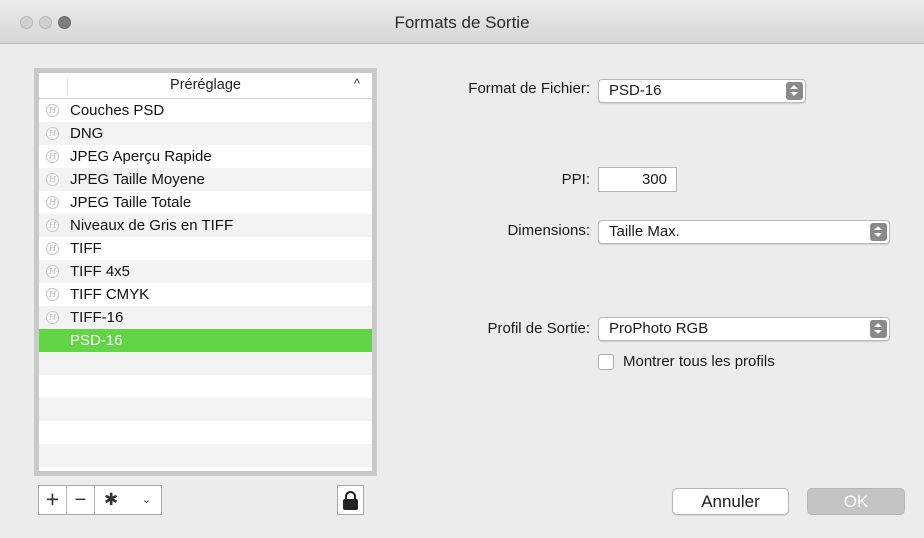 Image resolution: width=924 pixels, height=538 pixels. Describe the element at coordinates (111, 499) in the screenshot. I see `gear-icon: ✱` at that location.